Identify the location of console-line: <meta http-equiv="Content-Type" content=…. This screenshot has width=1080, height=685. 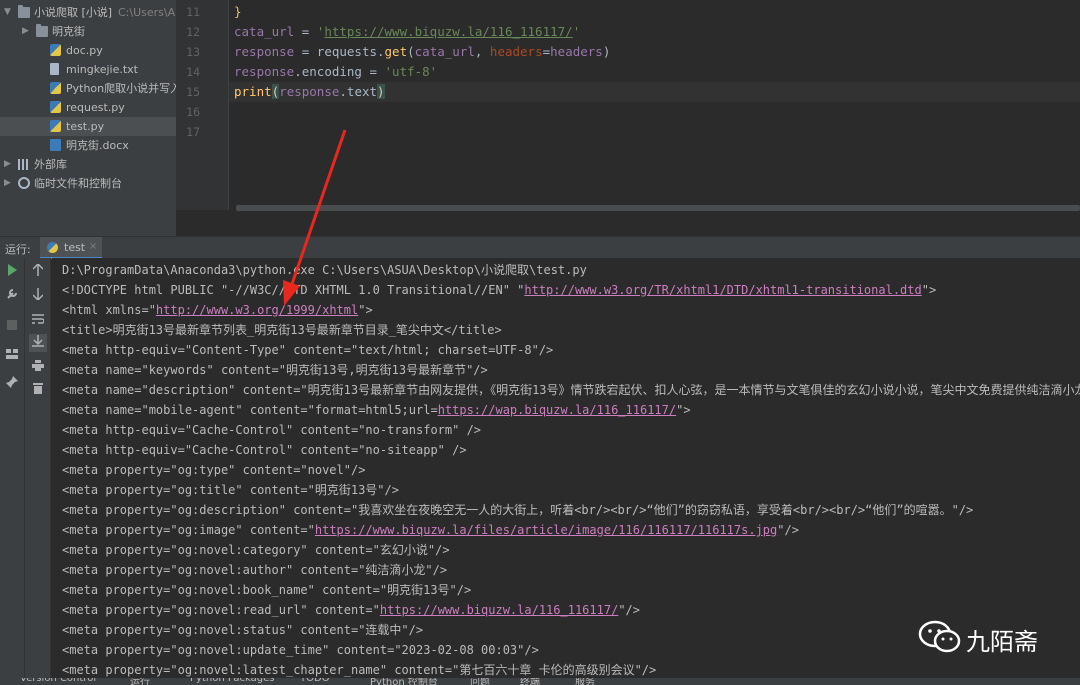
(571, 350).